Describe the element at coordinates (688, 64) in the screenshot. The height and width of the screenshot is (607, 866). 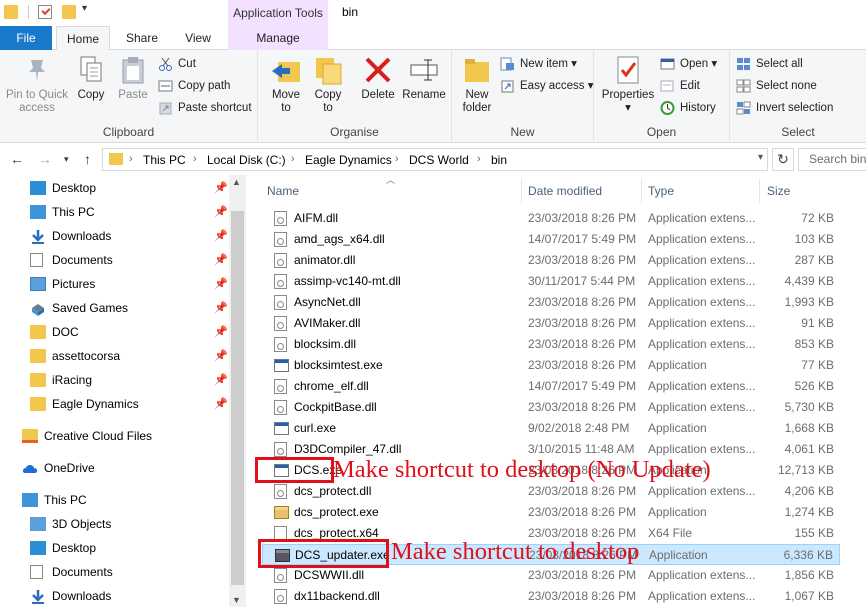
I see `open-button: Open ▾` at that location.